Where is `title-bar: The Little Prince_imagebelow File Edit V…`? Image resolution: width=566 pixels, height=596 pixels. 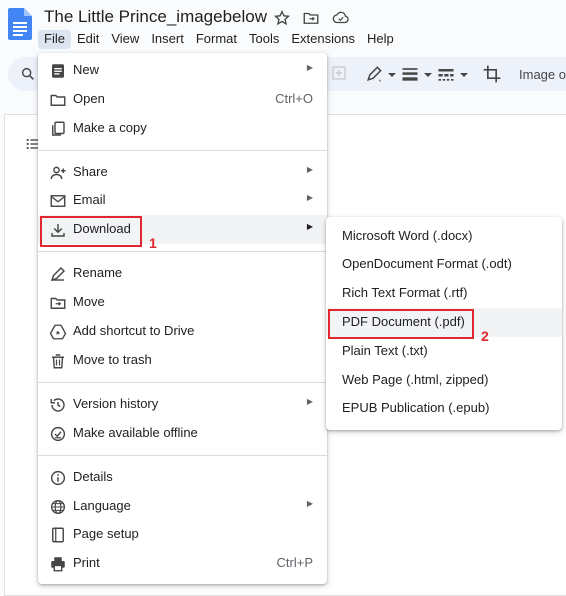
title-bar: The Little Prince_imagebelow File Edit V… is located at coordinates (283, 25).